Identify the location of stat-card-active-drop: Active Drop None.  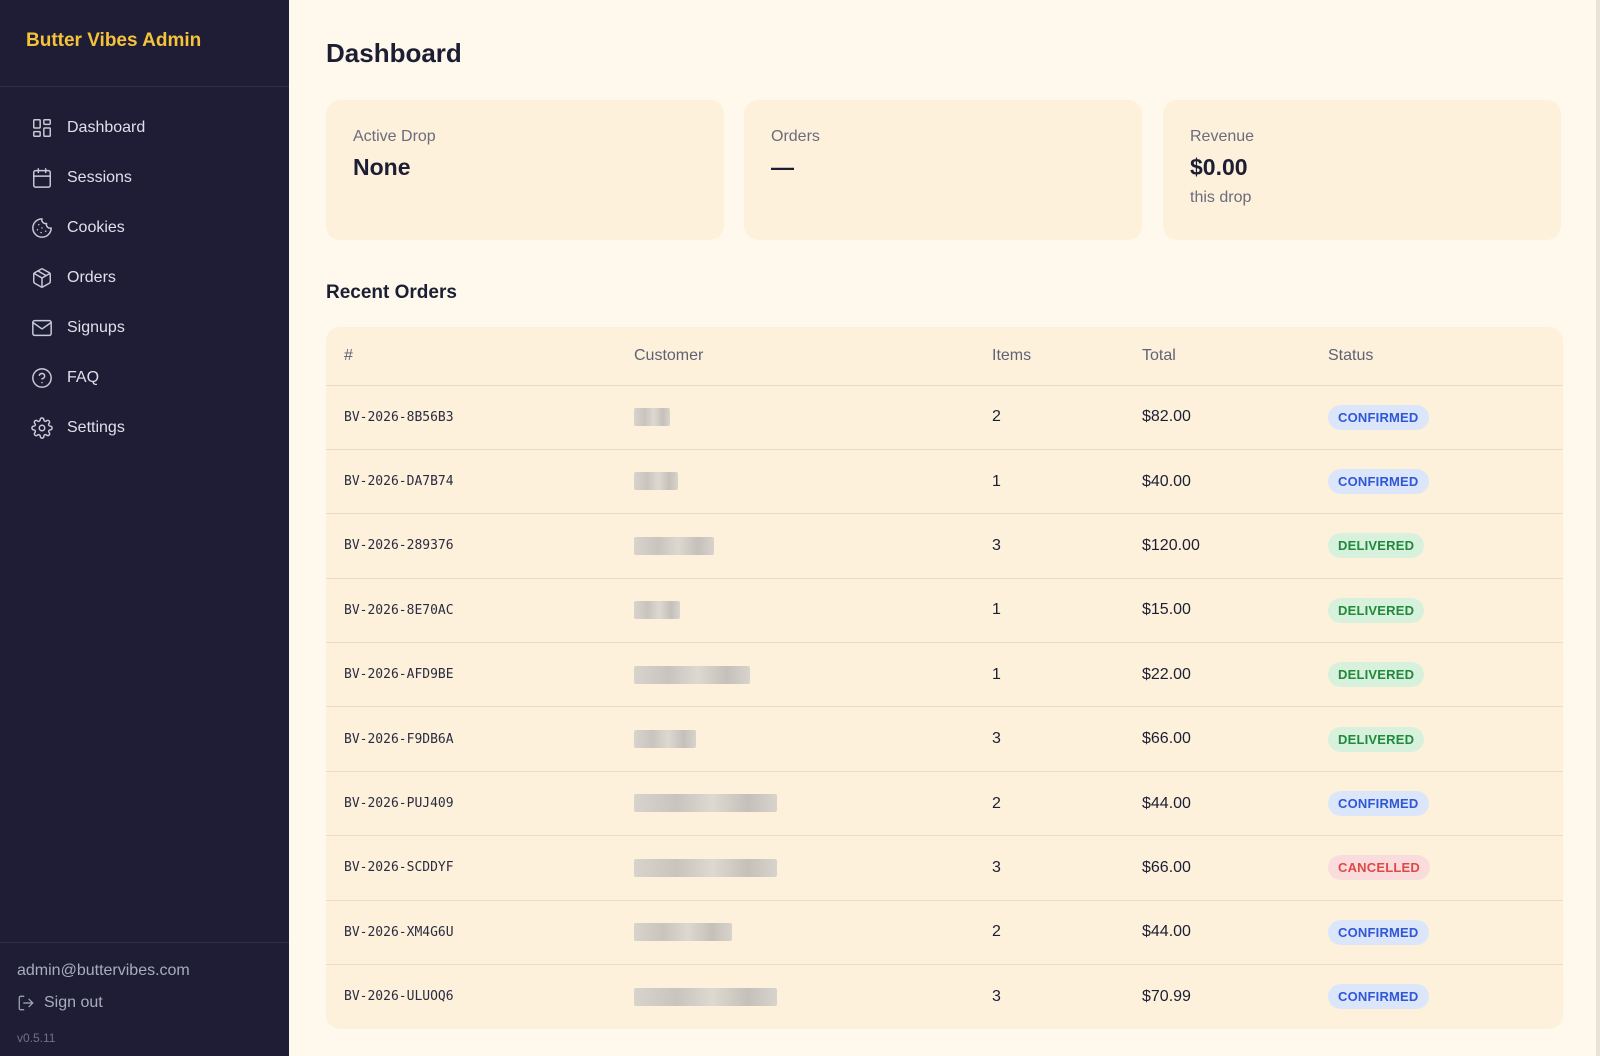
(525, 170).